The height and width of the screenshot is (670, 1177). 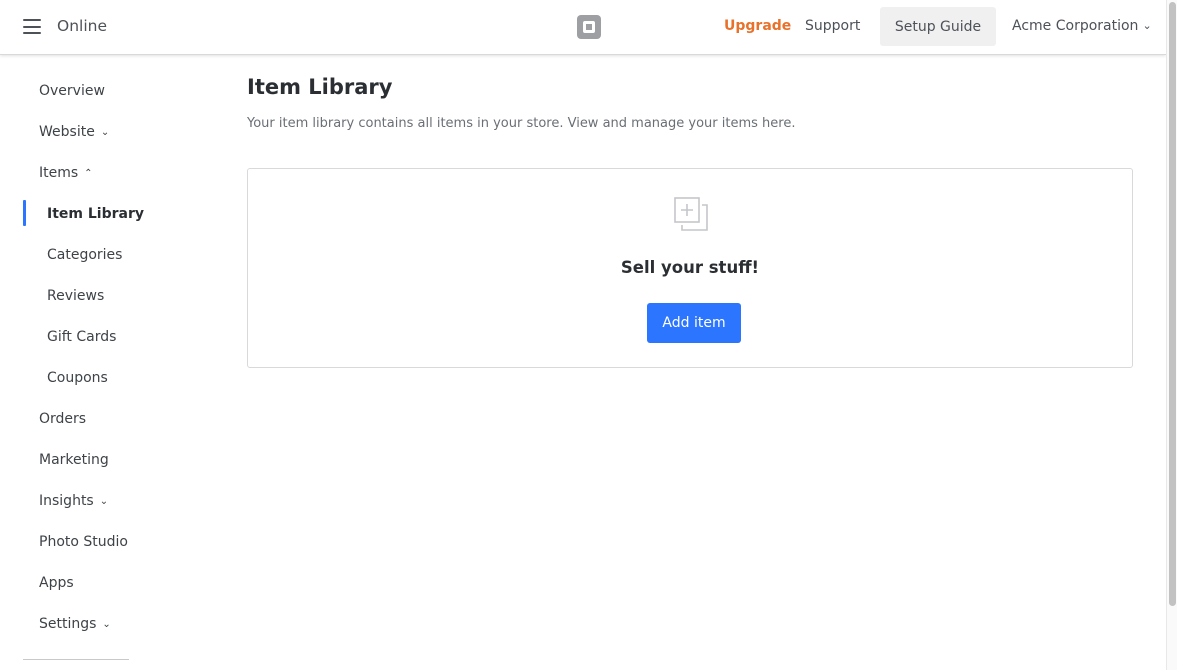 What do you see at coordinates (32, 26) in the screenshot?
I see `hamburger-menu-icon` at bounding box center [32, 26].